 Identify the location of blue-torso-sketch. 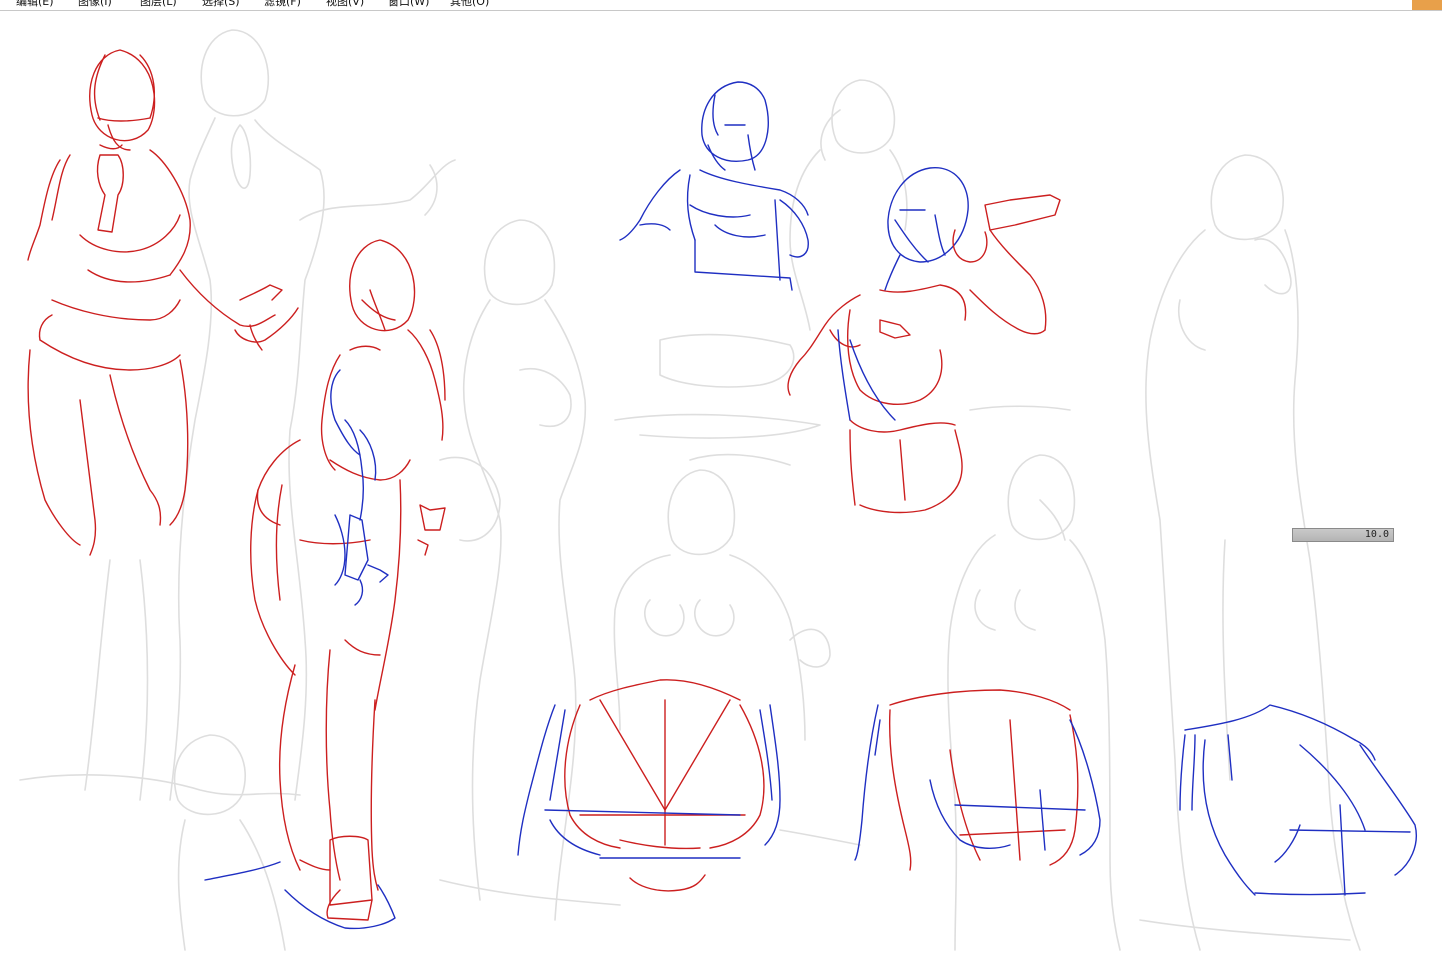
(714, 186).